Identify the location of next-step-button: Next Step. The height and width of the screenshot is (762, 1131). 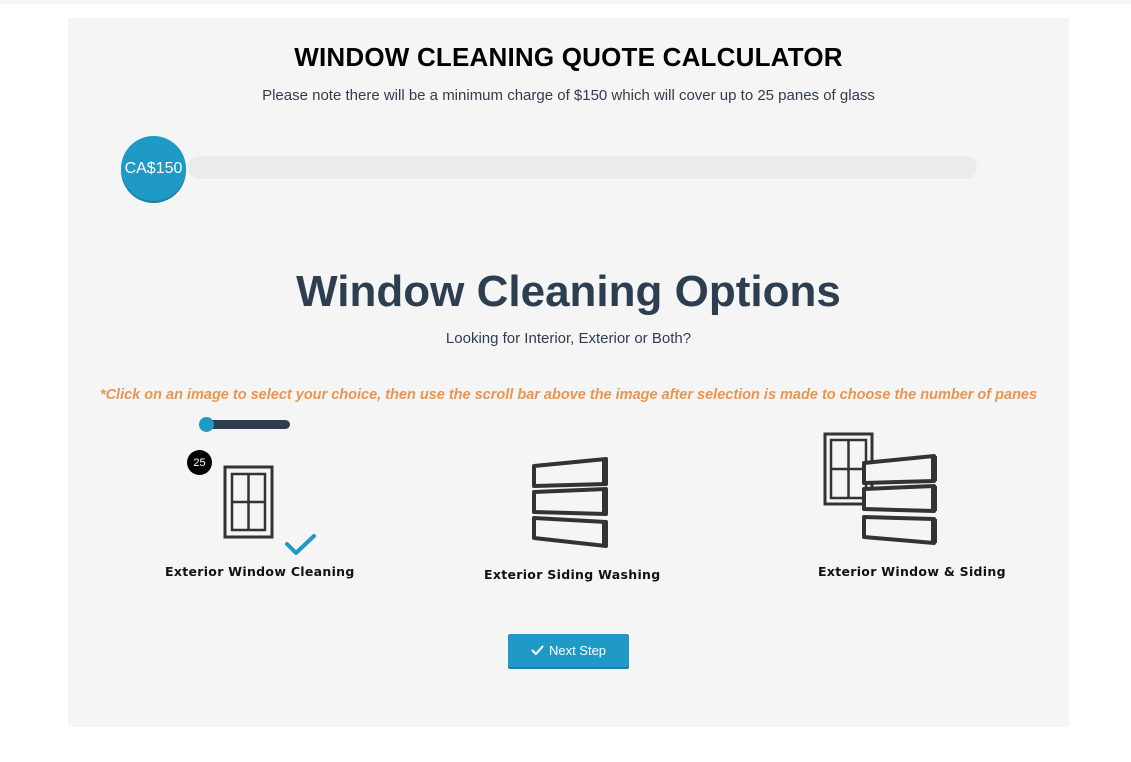
(568, 650).